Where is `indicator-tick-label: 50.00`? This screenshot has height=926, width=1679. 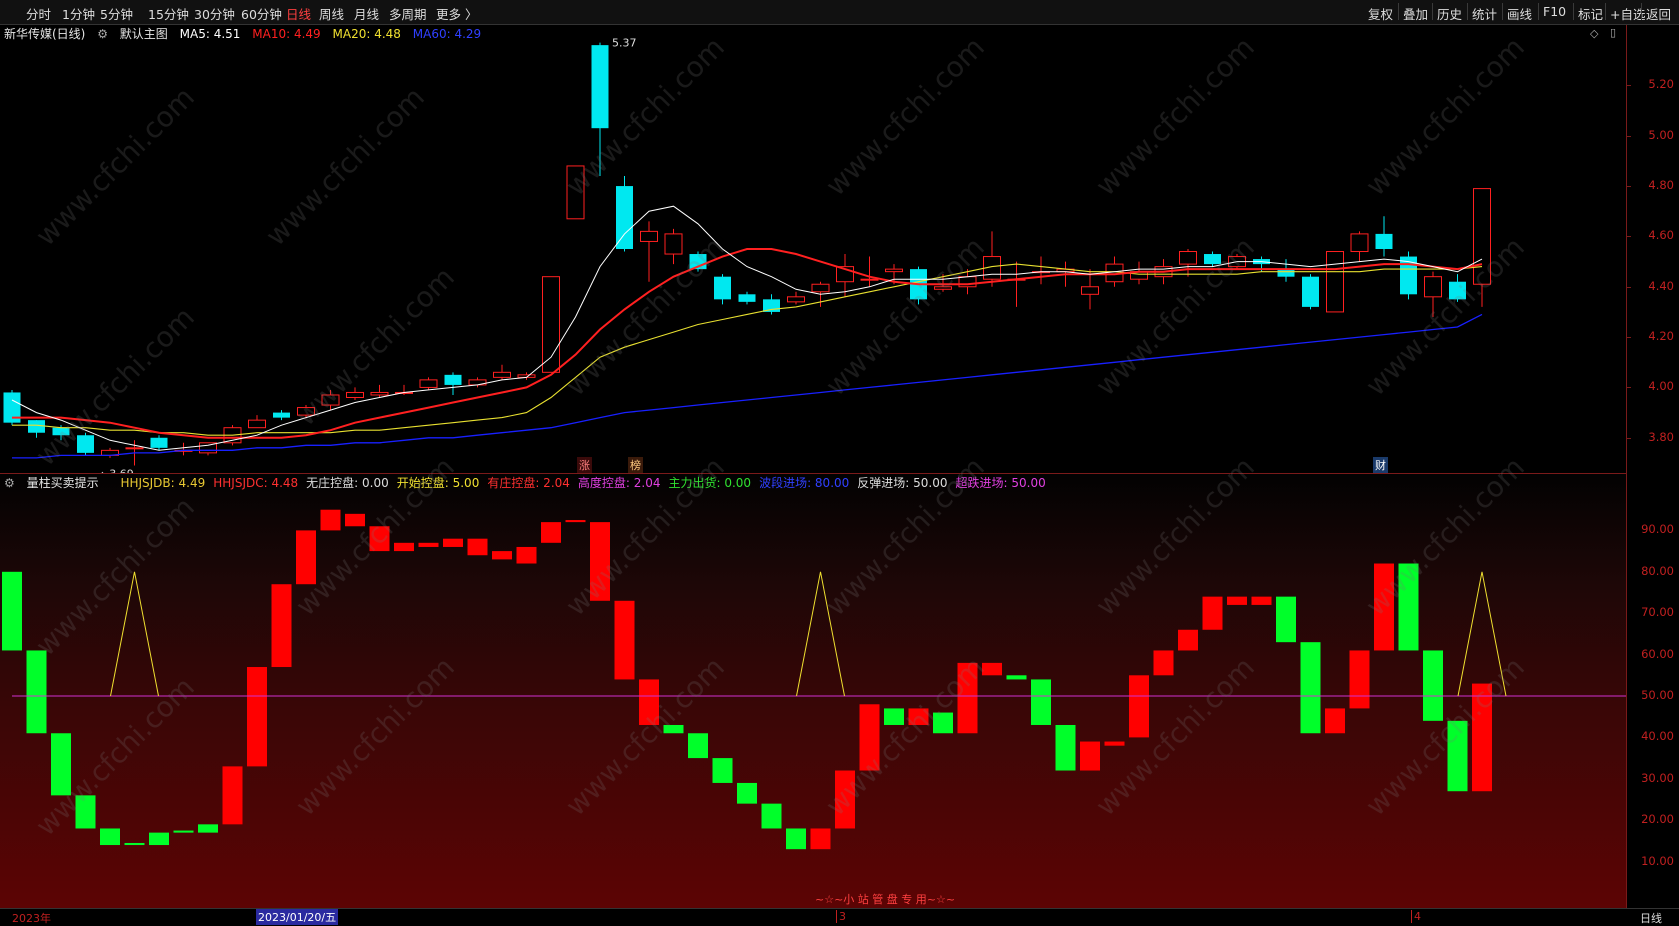 indicator-tick-label: 50.00 is located at coordinates (1657, 695).